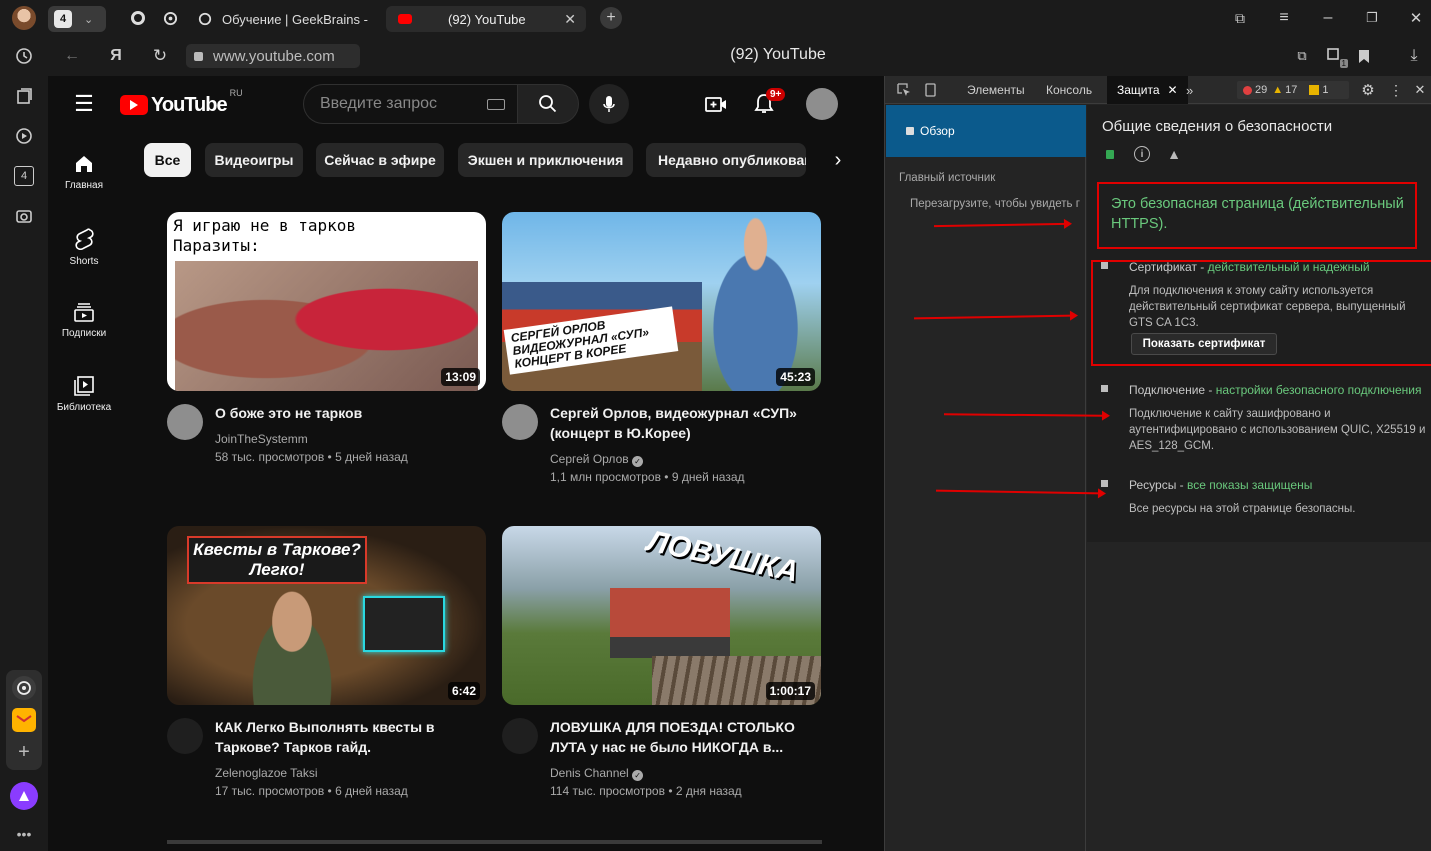 The width and height of the screenshot is (1431, 851). Describe the element at coordinates (1302, 56) in the screenshot. I see `share-icon: ⧉` at that location.